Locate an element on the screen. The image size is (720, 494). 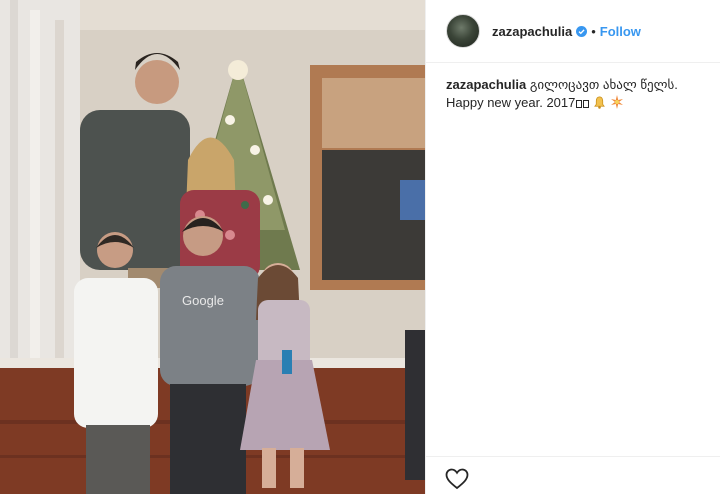
caption-username: zazapachulia is located at coordinates (486, 84).